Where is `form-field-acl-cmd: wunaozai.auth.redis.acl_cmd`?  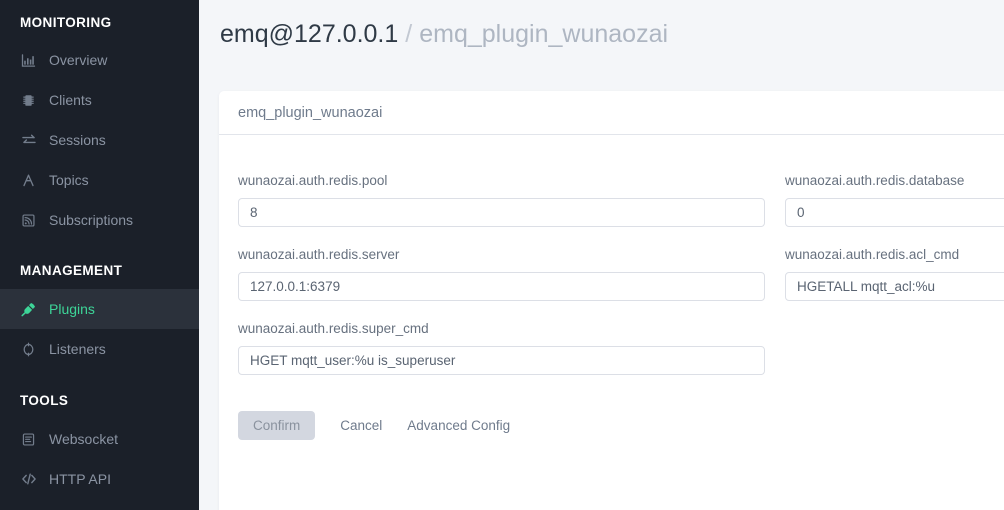 form-field-acl-cmd: wunaozai.auth.redis.acl_cmd is located at coordinates (894, 274).